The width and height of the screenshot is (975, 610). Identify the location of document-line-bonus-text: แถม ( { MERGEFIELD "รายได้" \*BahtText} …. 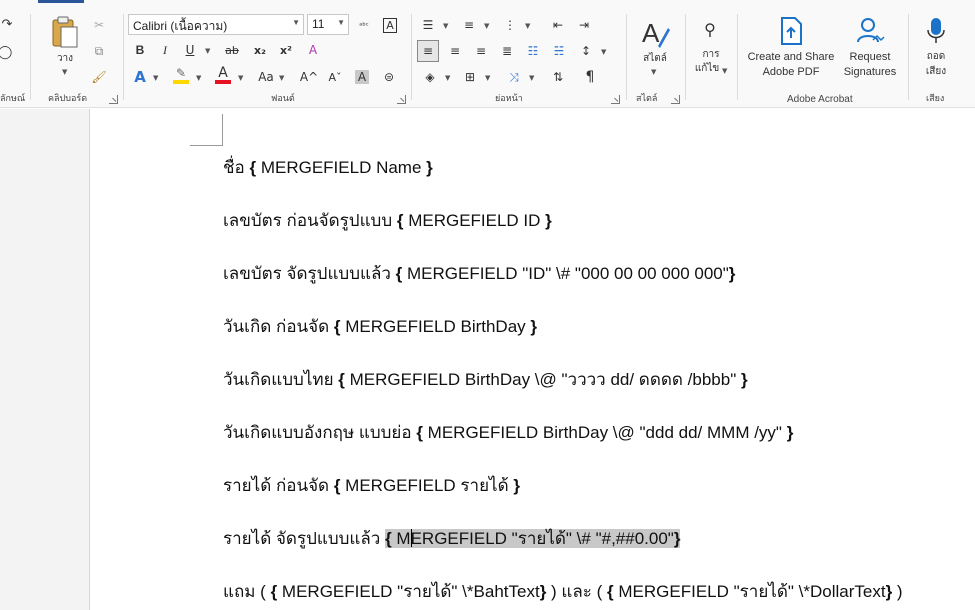
(563, 591).